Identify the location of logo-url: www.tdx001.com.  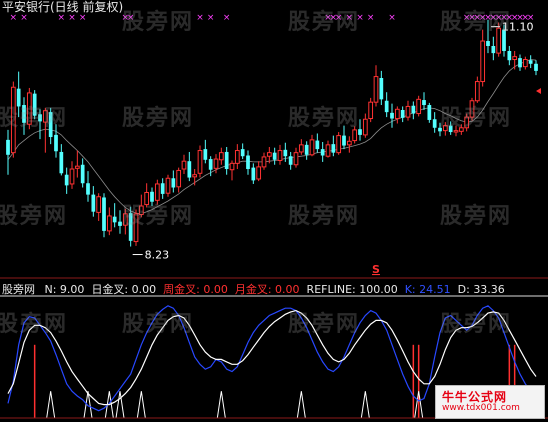
(481, 408).